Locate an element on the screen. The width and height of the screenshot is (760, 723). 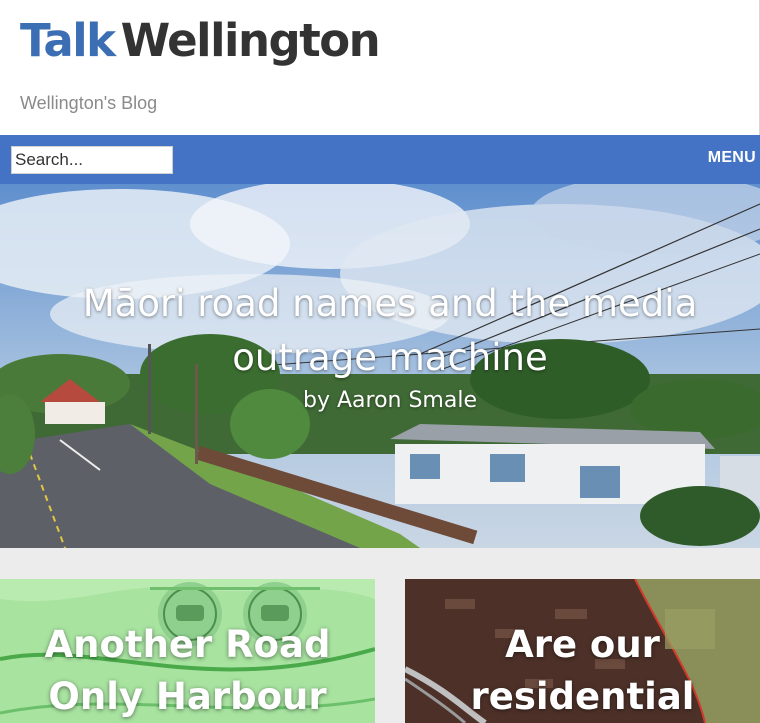
search-input is located at coordinates (92, 160).